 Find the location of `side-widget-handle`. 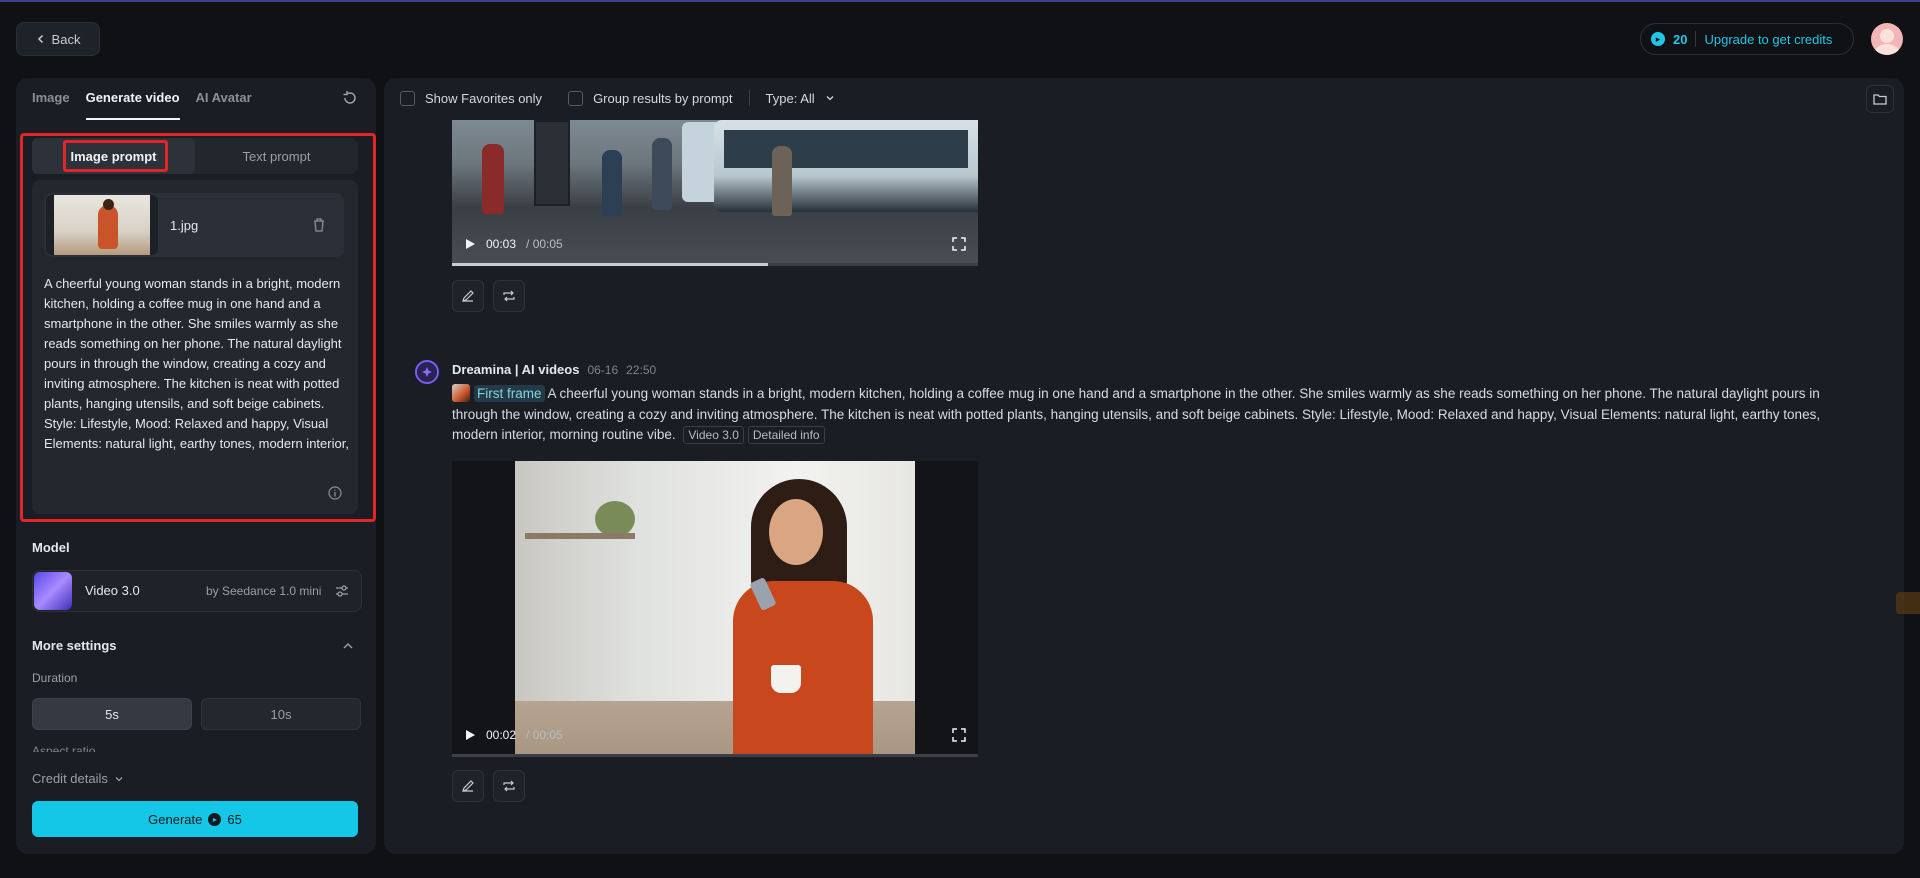

side-widget-handle is located at coordinates (1908, 603).